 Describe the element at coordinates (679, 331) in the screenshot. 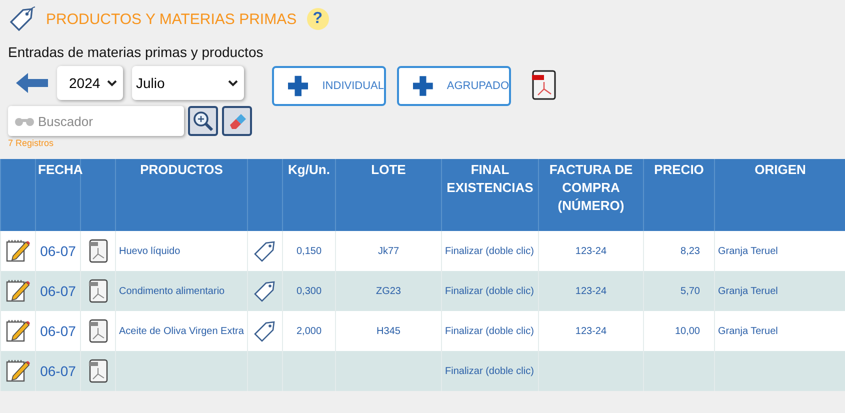

I see `price-cell: 10,00` at that location.